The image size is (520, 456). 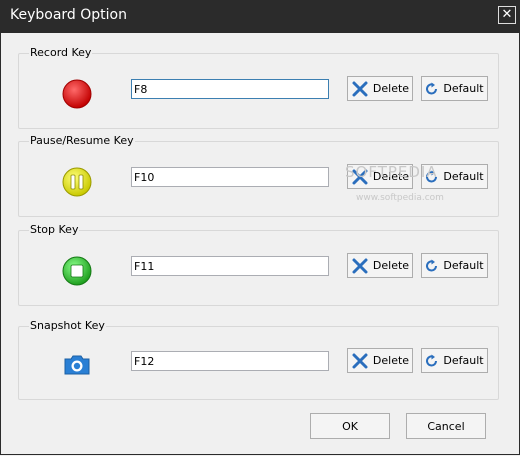 What do you see at coordinates (77, 182) in the screenshot?
I see `pause-icon` at bounding box center [77, 182].